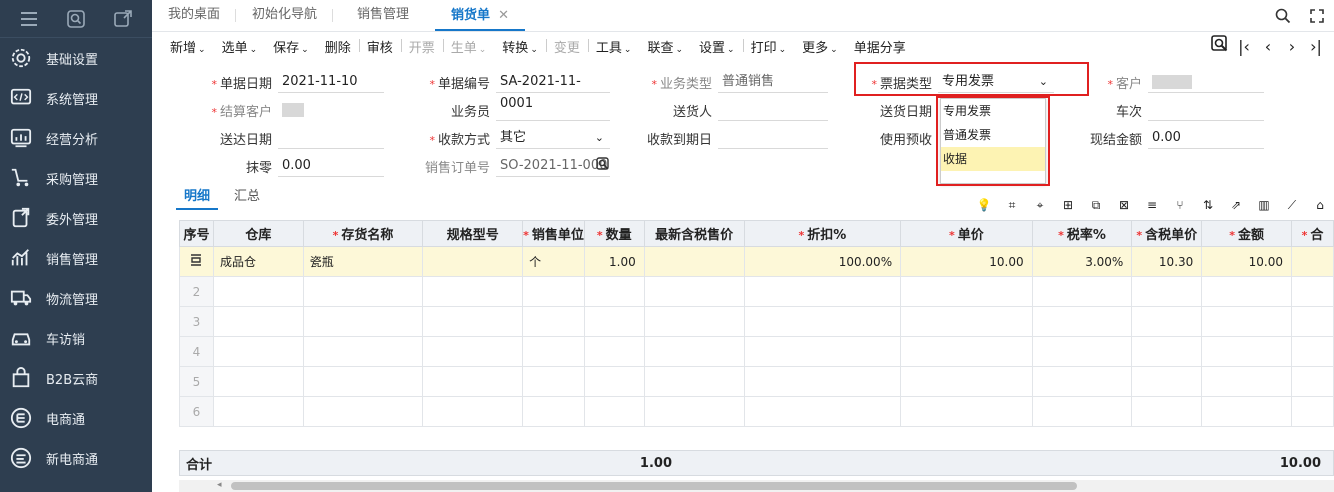 The width and height of the screenshot is (1334, 492). Describe the element at coordinates (194, 15) in the screenshot. I see `tab-desktop: 我的桌面` at that location.